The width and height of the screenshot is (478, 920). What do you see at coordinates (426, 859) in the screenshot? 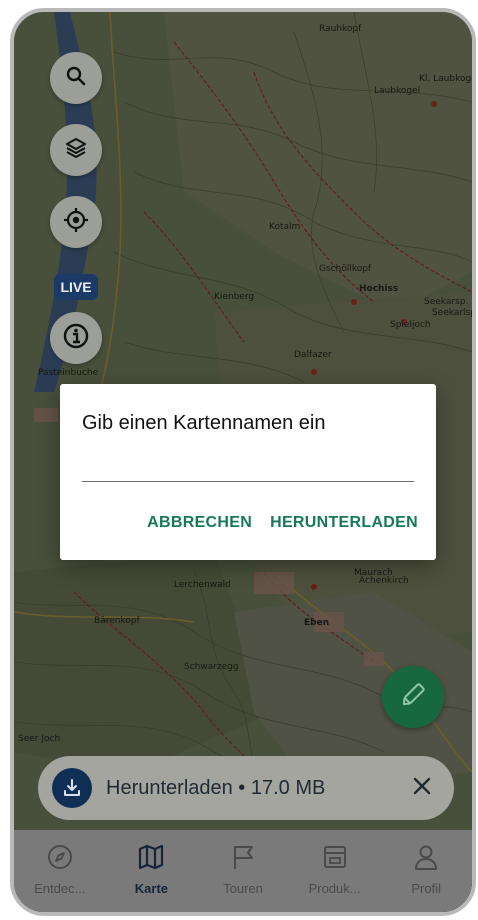
I see `person-icon` at bounding box center [426, 859].